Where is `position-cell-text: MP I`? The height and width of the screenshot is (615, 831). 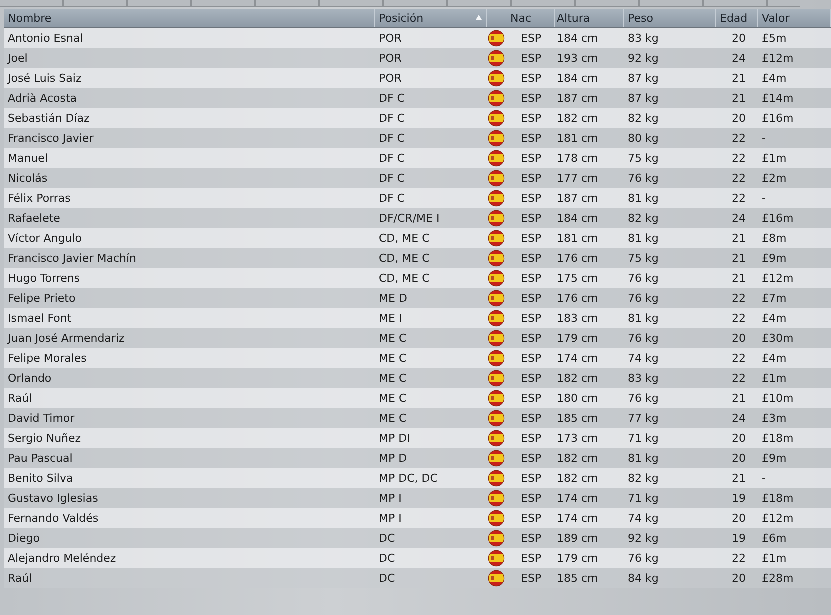 position-cell-text: MP I is located at coordinates (390, 518).